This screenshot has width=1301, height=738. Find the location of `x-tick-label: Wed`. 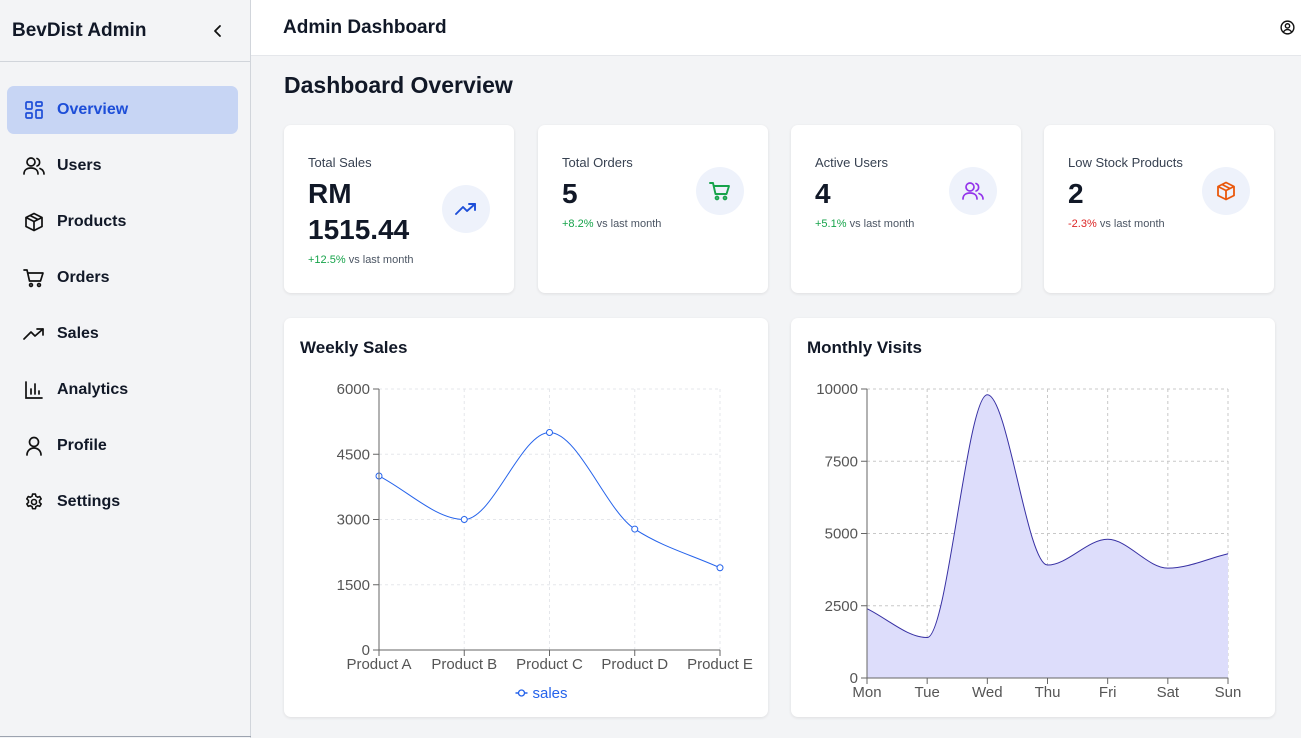

x-tick-label: Wed is located at coordinates (987, 692).